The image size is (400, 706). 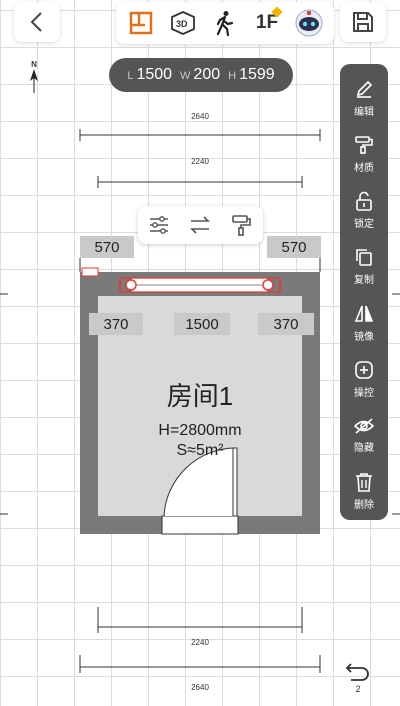 I want to click on window-right-gap-box: 370, so click(x=286, y=324).